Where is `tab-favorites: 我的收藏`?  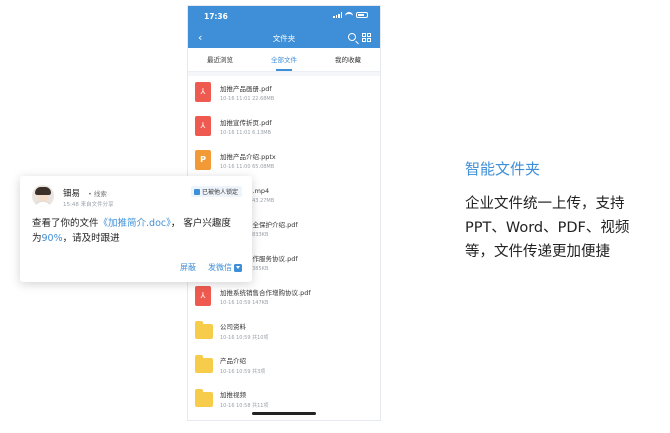
tab-favorites: 我的收藏 is located at coordinates (348, 59).